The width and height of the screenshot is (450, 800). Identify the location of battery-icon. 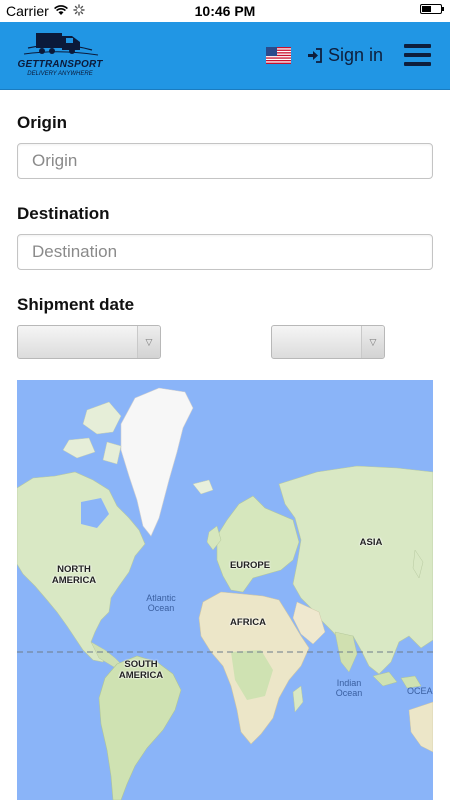
(432, 9).